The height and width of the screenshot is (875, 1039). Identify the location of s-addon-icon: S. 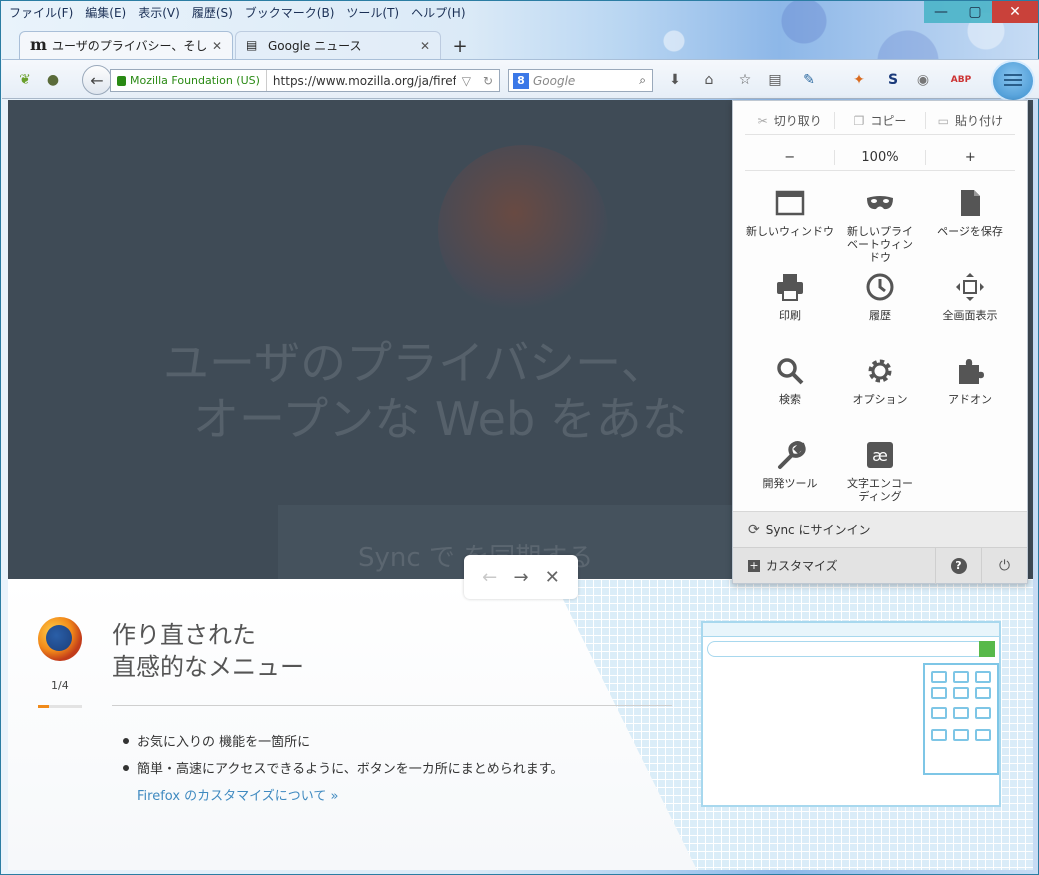
(893, 80).